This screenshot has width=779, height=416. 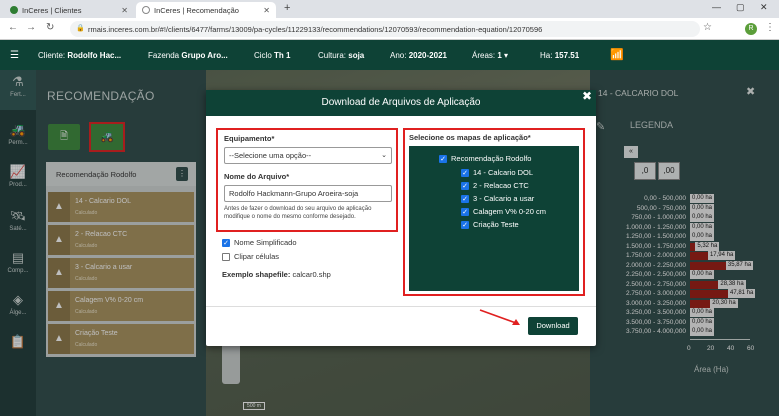 I want to click on lock-icon: 🔒, so click(x=80, y=28).